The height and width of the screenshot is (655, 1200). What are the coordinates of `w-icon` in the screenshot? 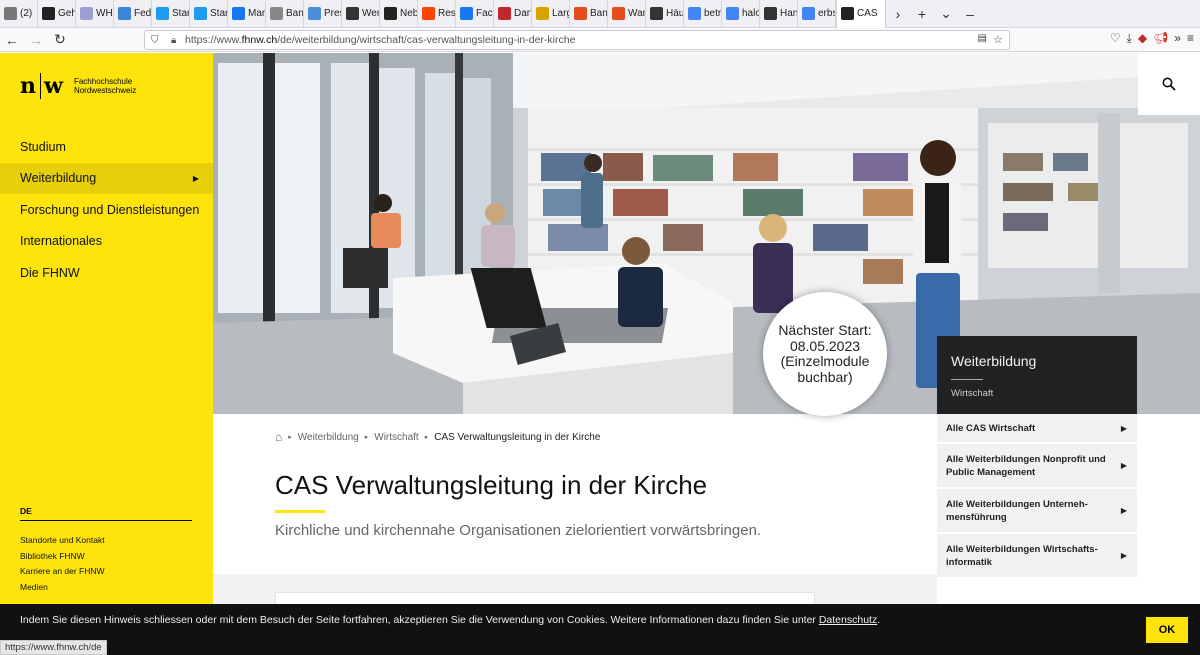 It's located at (770, 13).